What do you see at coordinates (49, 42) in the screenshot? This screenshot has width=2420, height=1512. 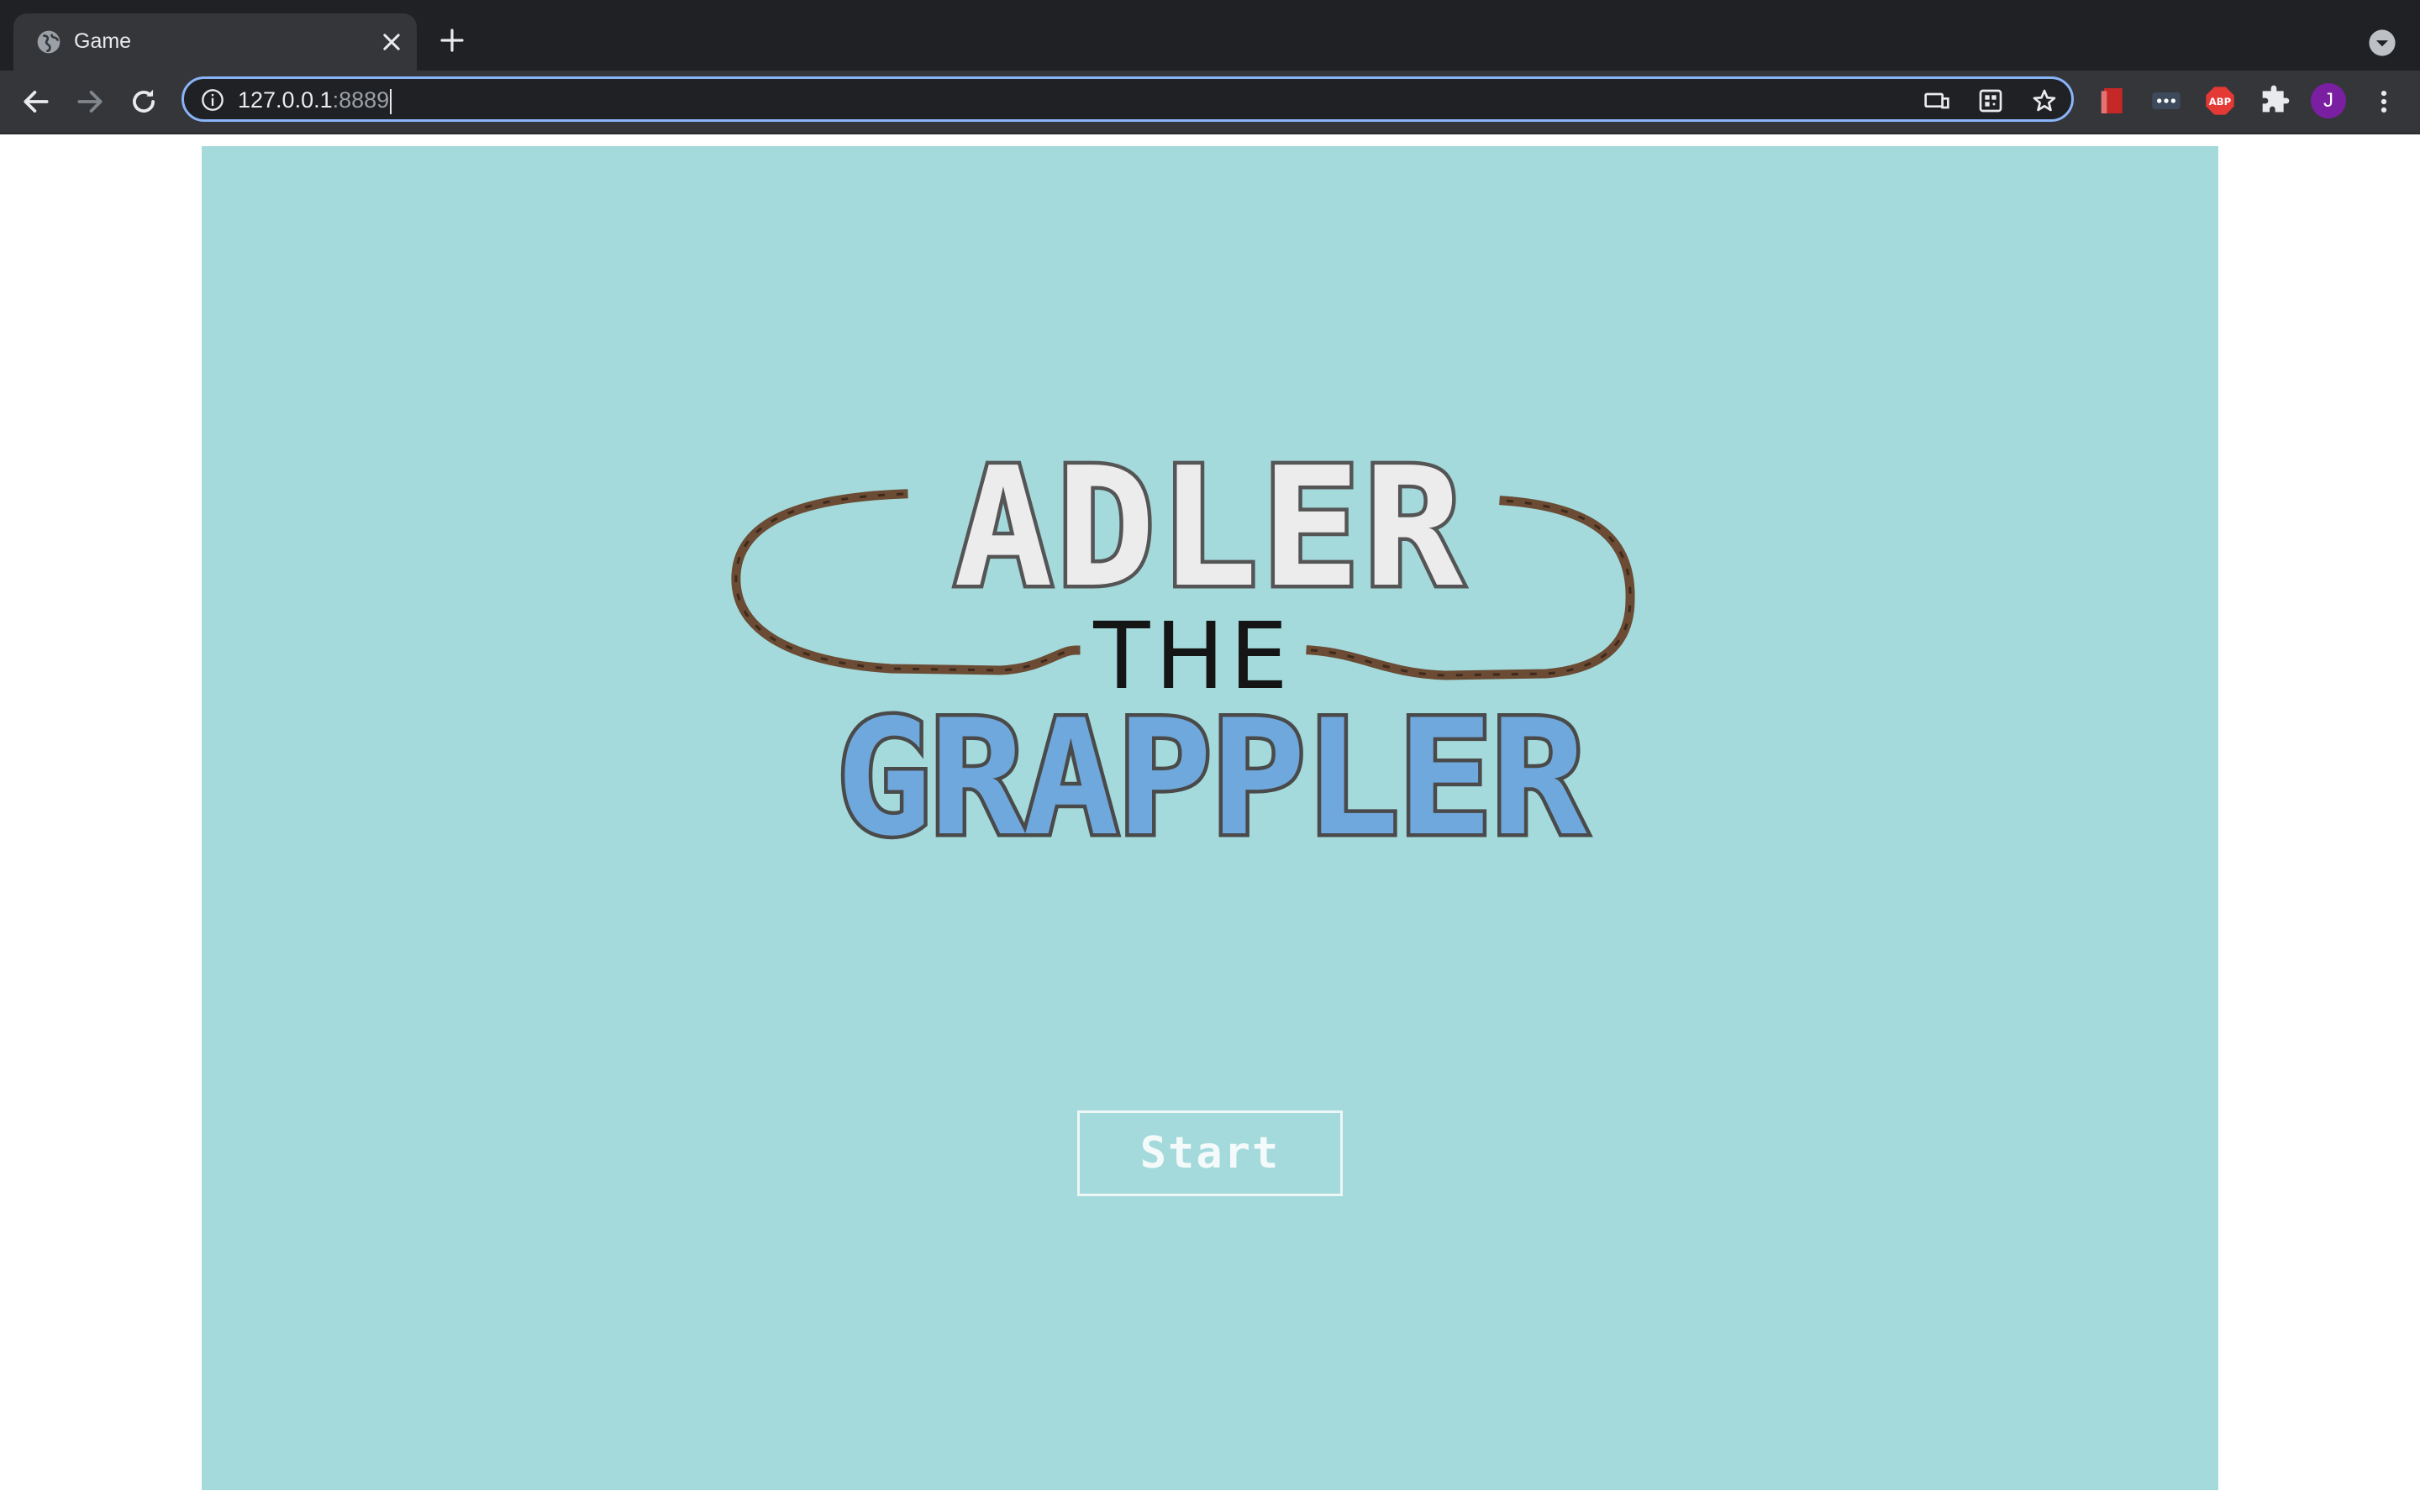 I see `globe-icon` at bounding box center [49, 42].